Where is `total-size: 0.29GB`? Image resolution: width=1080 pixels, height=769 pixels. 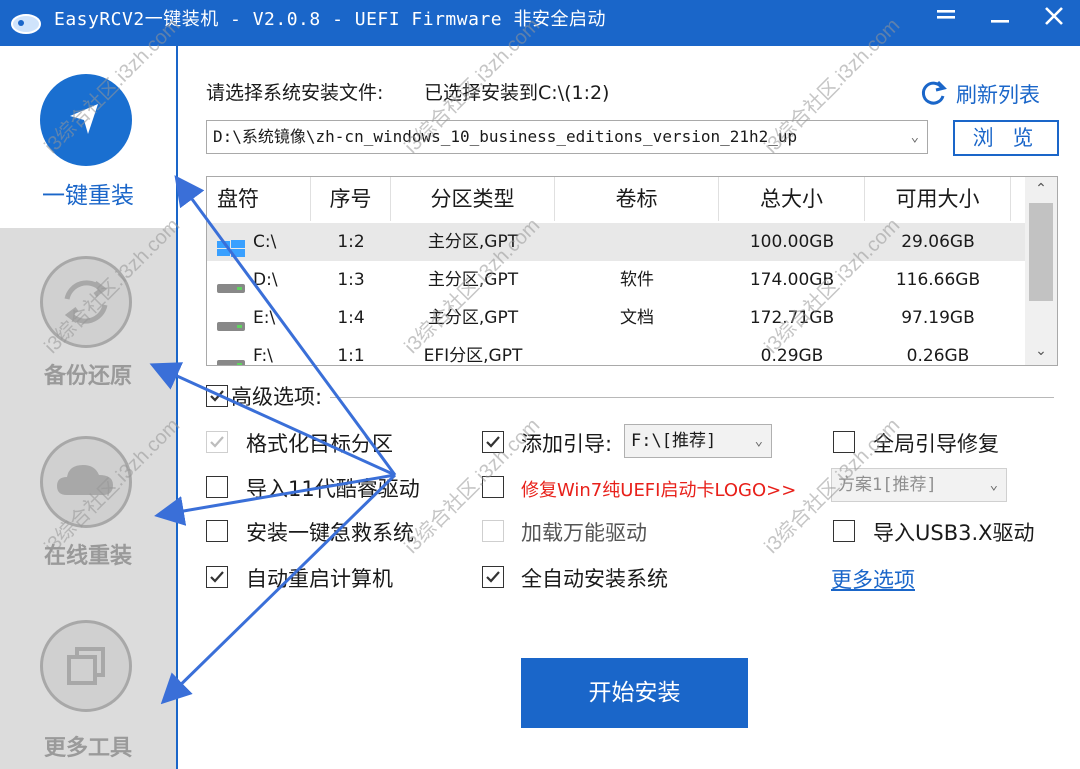 total-size: 0.29GB is located at coordinates (792, 356).